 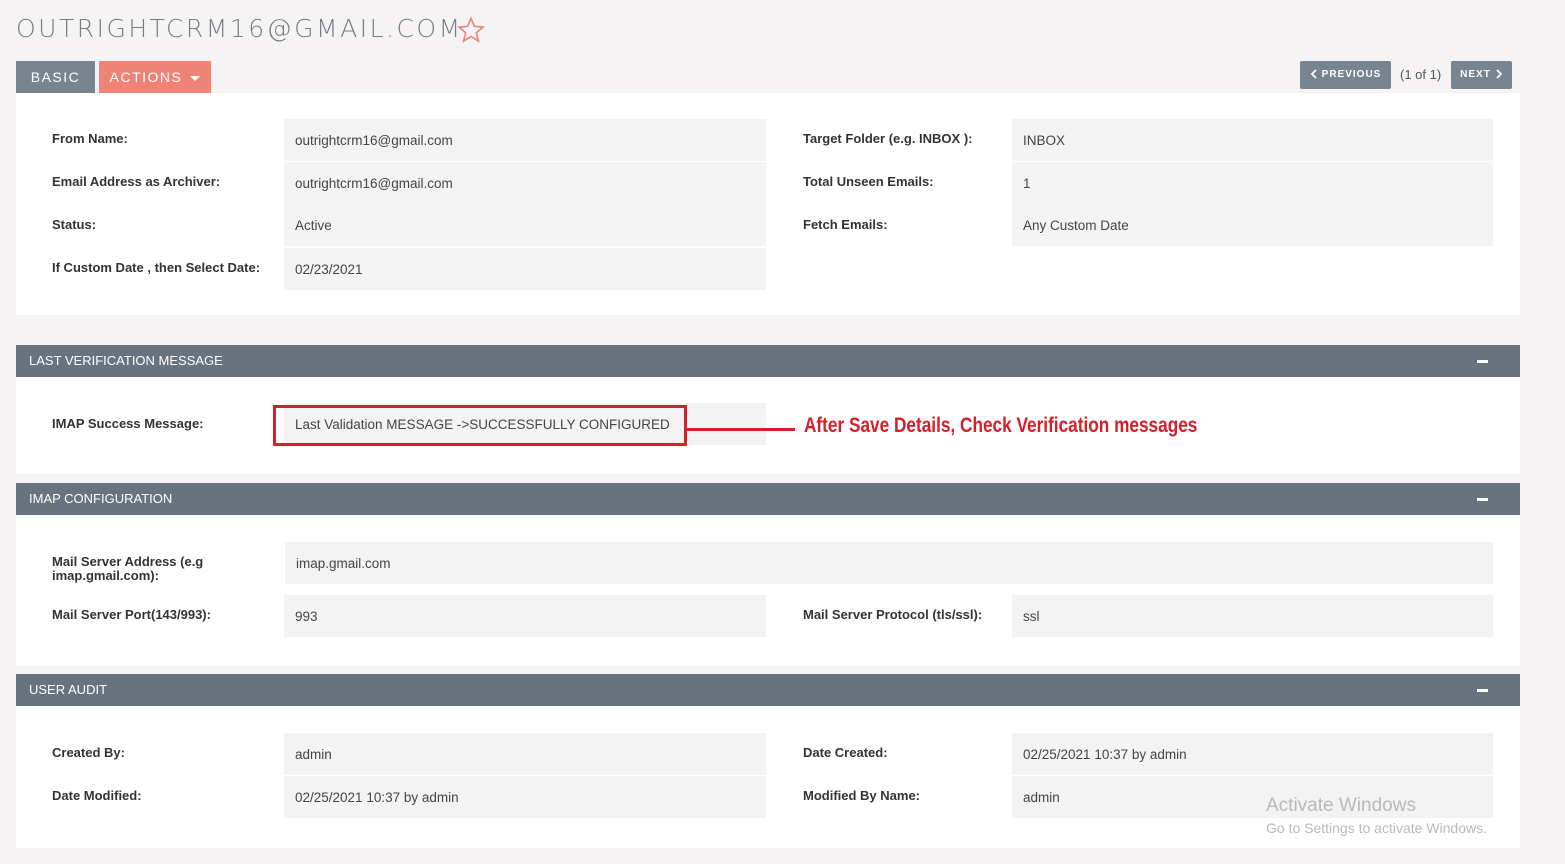 I want to click on tab-basic: BASIC, so click(x=55, y=77).